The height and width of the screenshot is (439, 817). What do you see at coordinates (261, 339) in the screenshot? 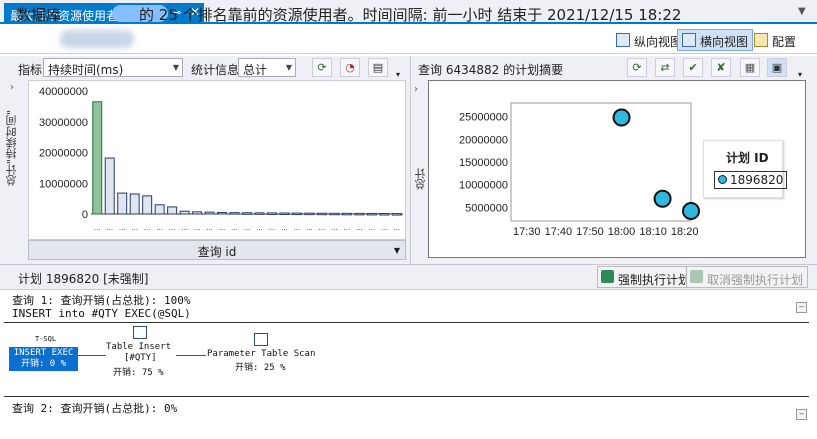
I see `parameter-table-scan-icon` at bounding box center [261, 339].